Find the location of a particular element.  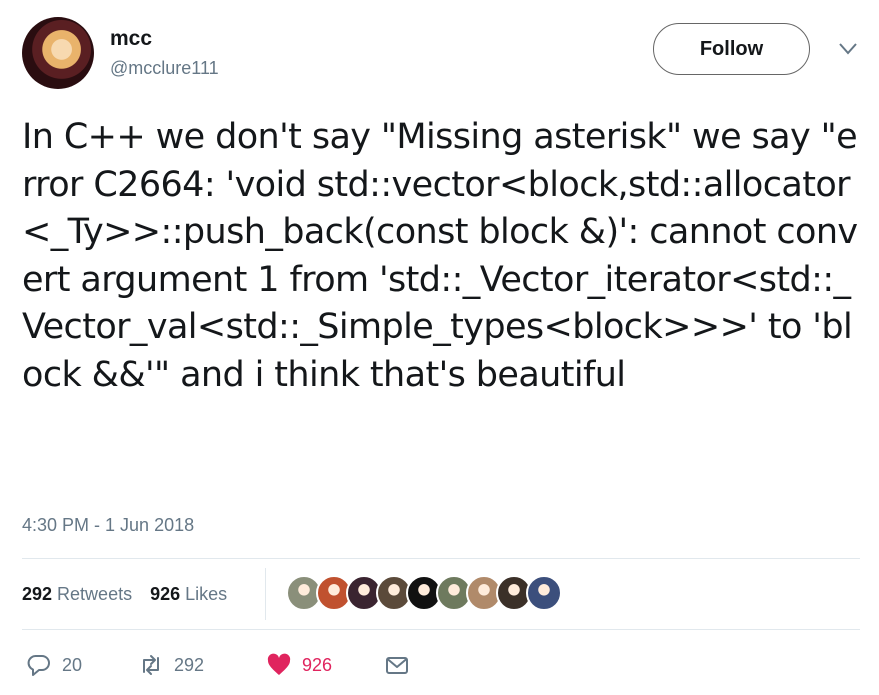

likes-stat: 926 Likes is located at coordinates (188, 594).